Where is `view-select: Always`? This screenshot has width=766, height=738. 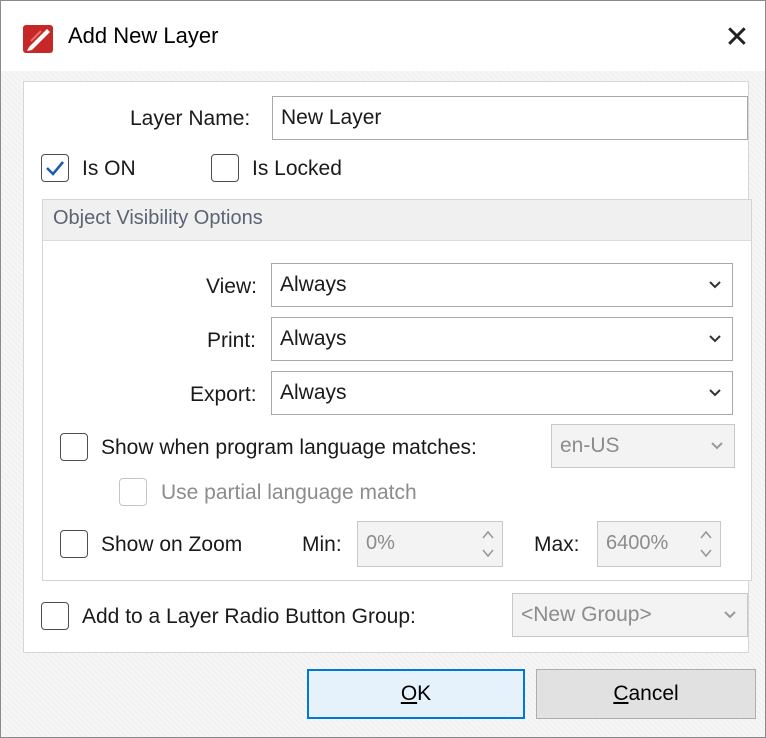
view-select: Always is located at coordinates (502, 285).